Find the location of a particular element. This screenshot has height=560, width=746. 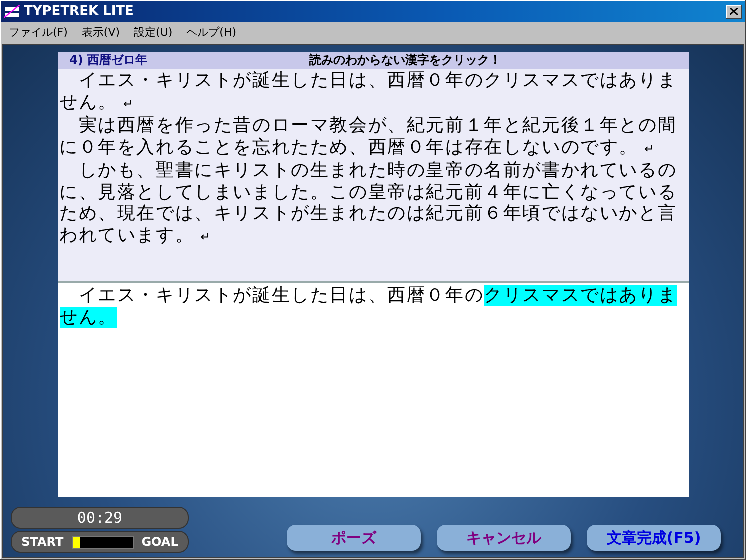

timer-display: 00:29 is located at coordinates (100, 518).